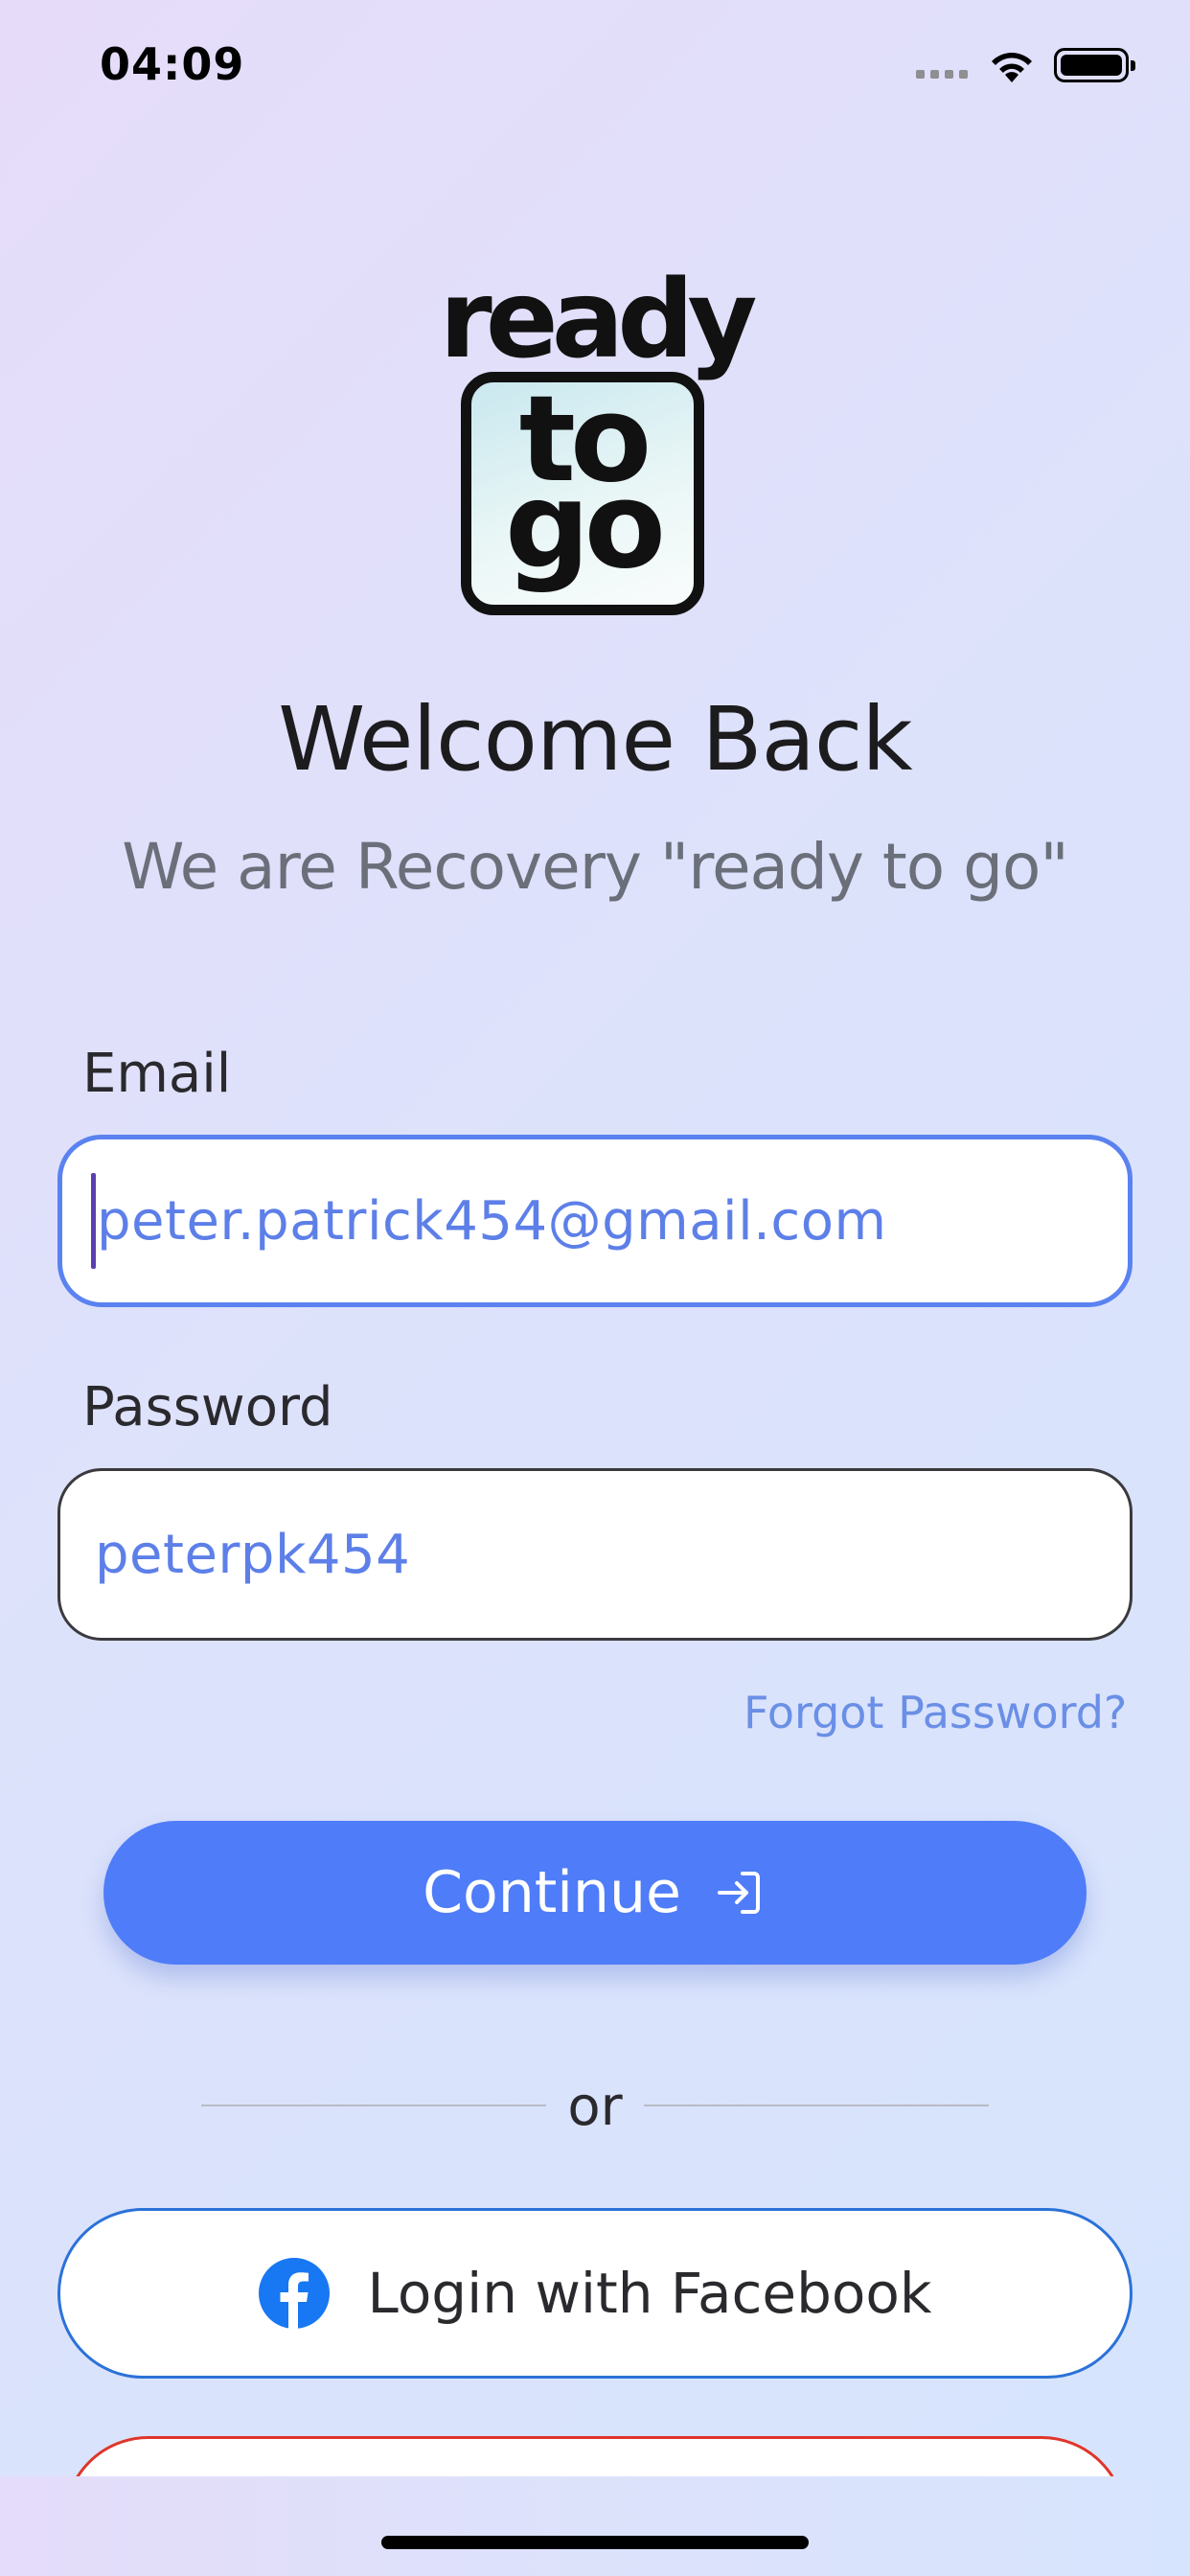  I want to click on bottom-safe-area, so click(595, 2526).